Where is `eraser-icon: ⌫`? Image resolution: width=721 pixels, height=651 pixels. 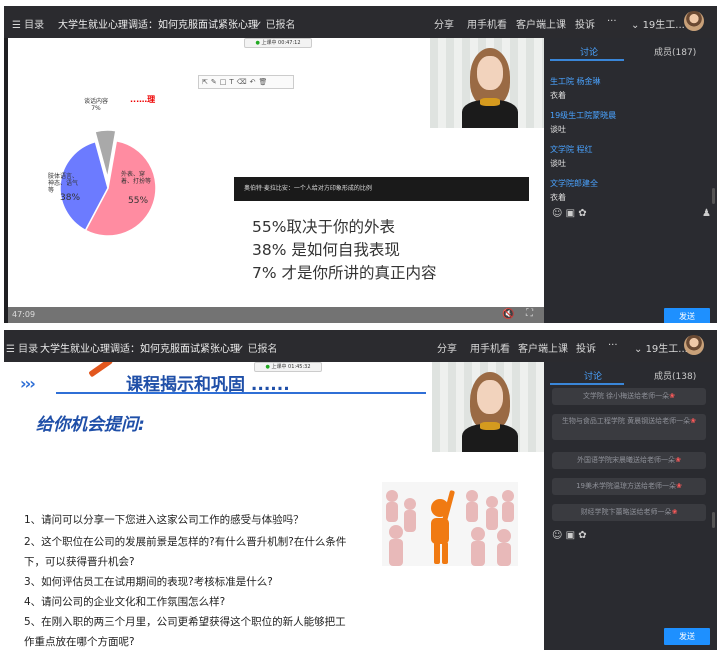
eraser-icon: ⌫ is located at coordinates (243, 82).